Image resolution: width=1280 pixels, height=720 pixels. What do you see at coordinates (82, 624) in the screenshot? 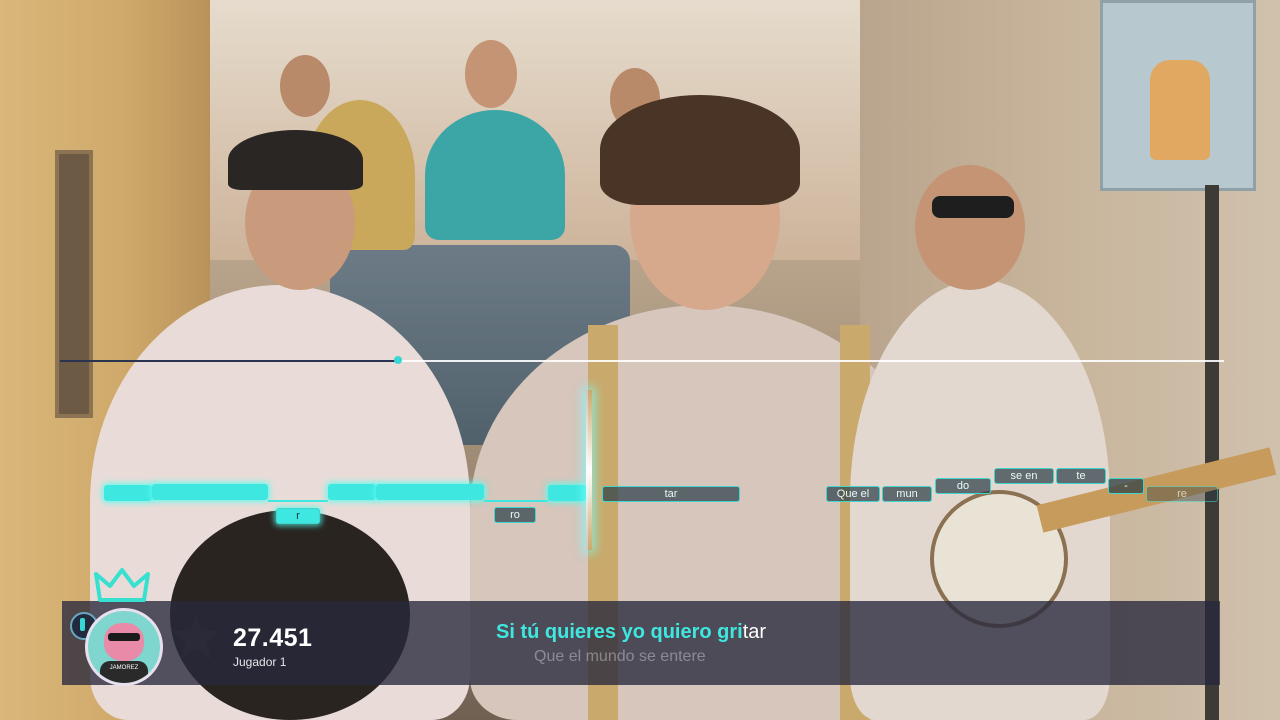
I see `player-badge-mic` at bounding box center [82, 624].